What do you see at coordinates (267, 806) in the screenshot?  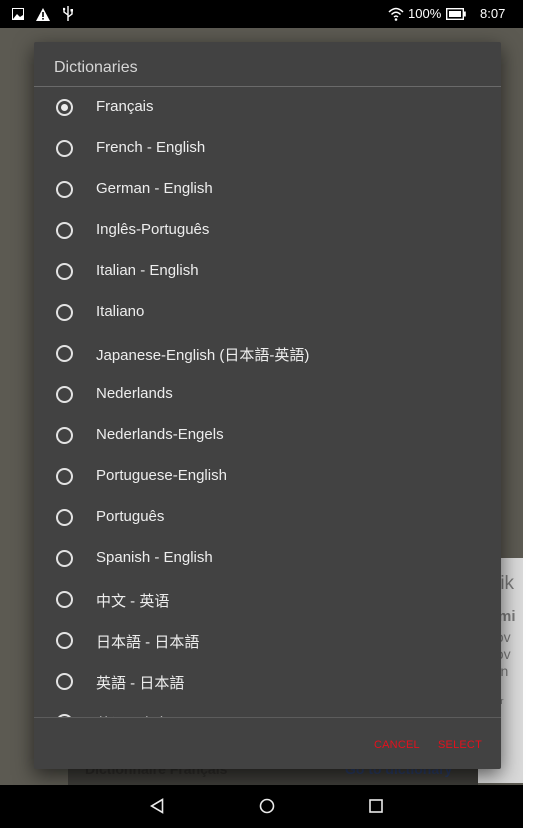 I see `home-icon` at bounding box center [267, 806].